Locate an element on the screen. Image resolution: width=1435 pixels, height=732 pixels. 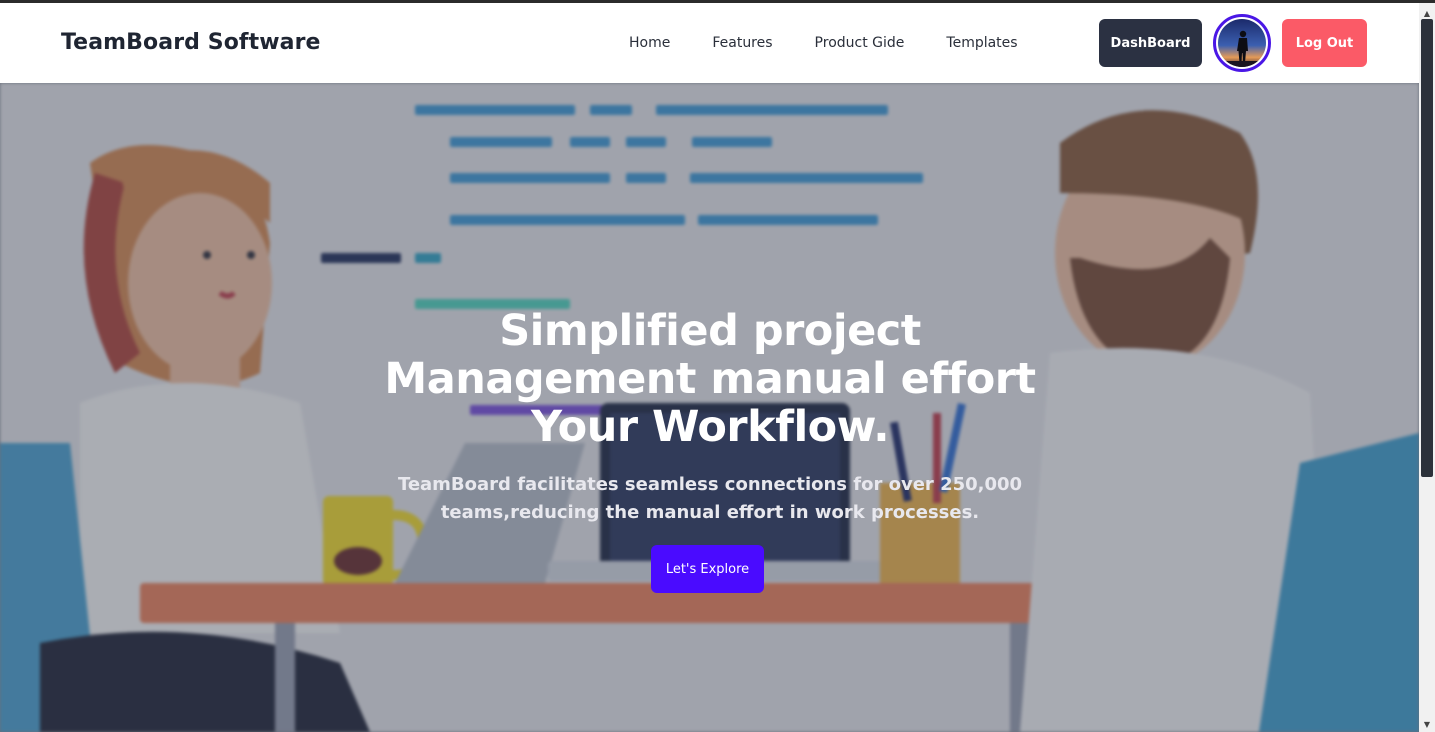
user-avatar-icon is located at coordinates (1242, 43).